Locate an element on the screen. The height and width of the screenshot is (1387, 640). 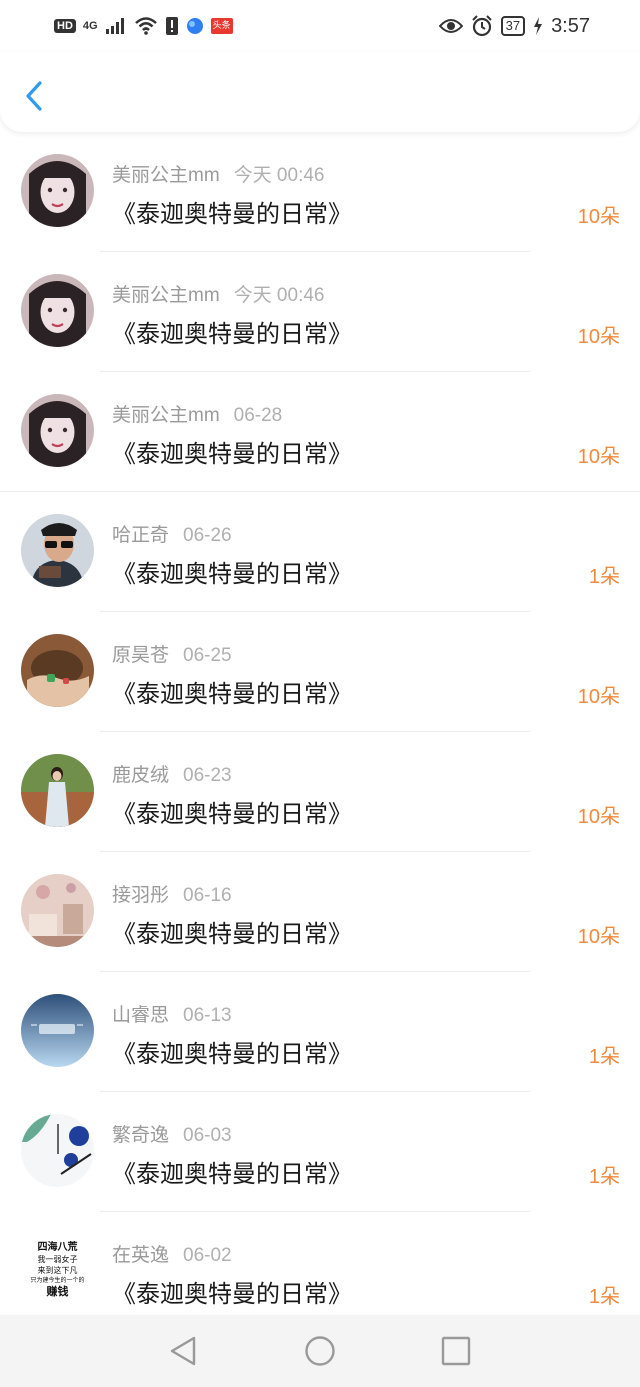
hd-badge: HD is located at coordinates (65, 26).